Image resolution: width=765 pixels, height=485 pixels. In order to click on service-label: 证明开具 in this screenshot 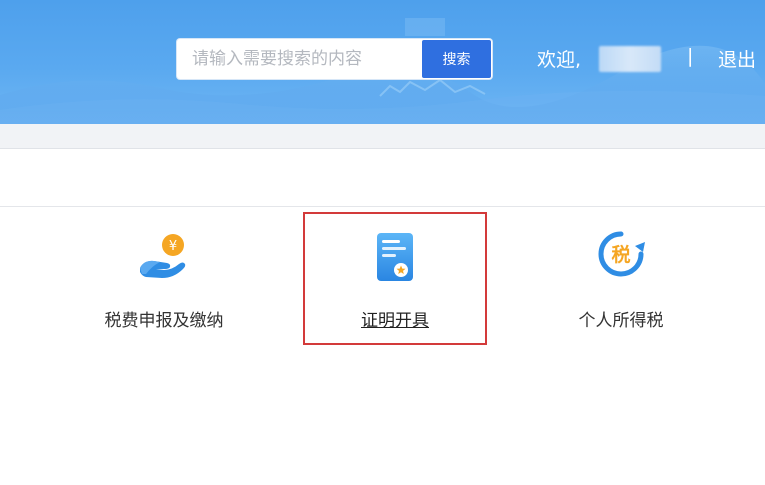, I will do `click(395, 321)`.